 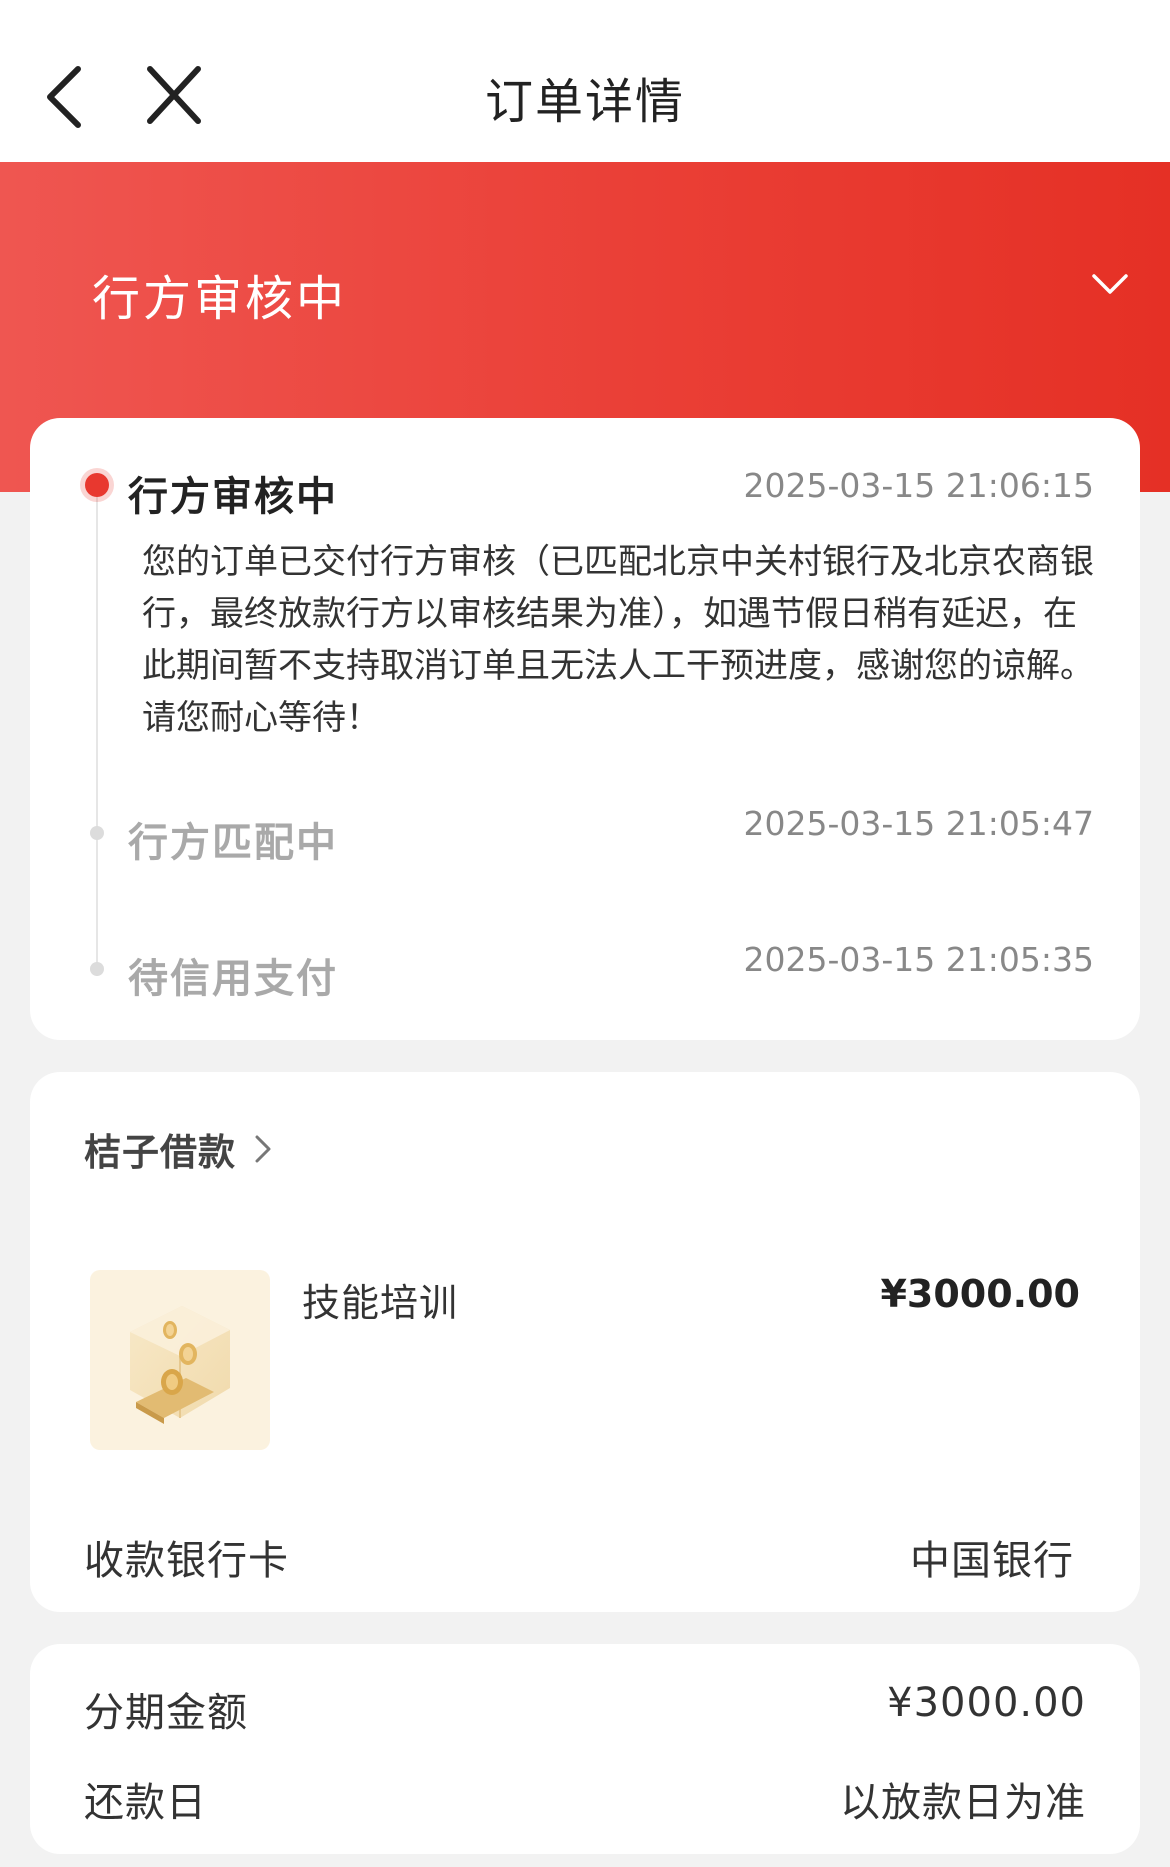 I want to click on product-price: ¥3000.00, so click(x=980, y=1294).